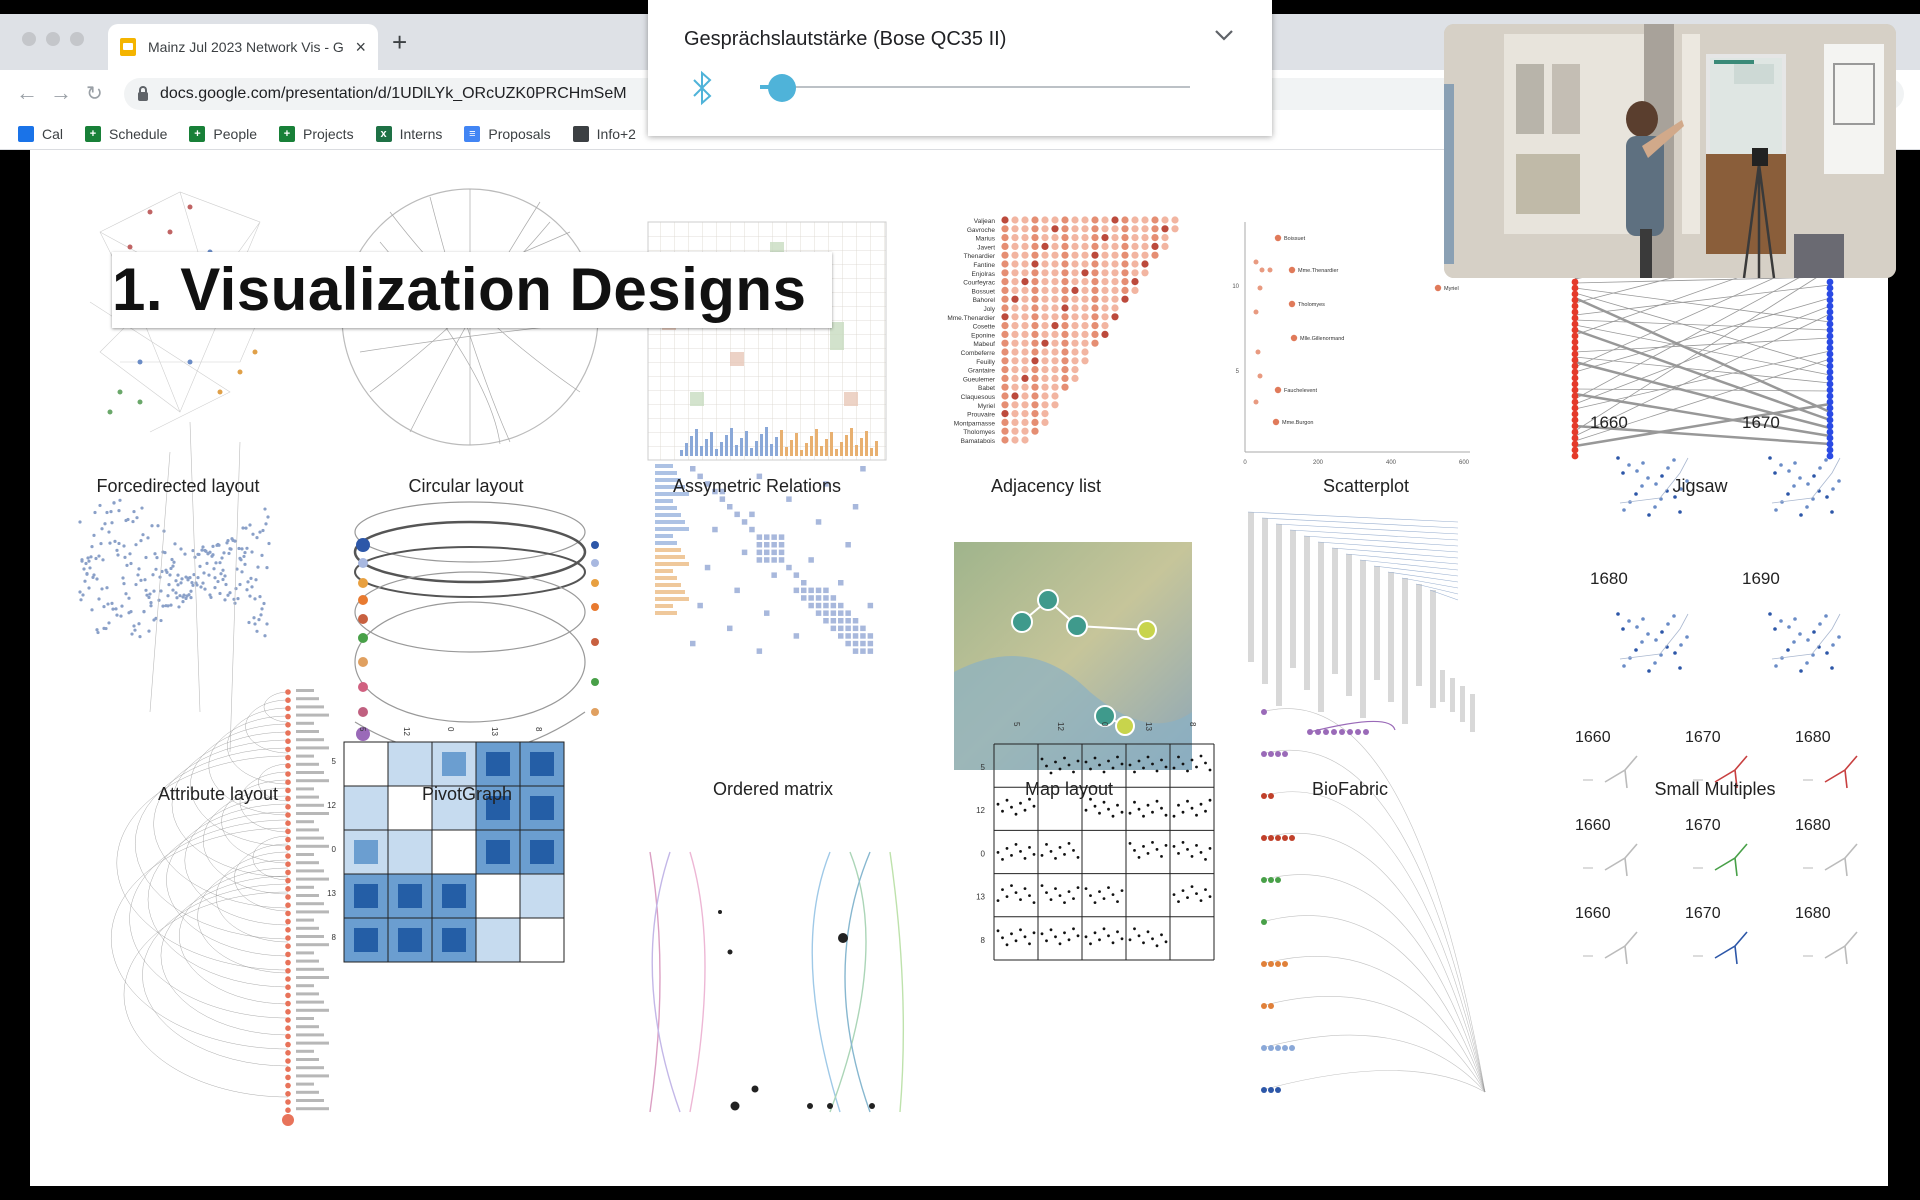  What do you see at coordinates (1224, 35) in the screenshot?
I see `chevron-down-icon` at bounding box center [1224, 35].